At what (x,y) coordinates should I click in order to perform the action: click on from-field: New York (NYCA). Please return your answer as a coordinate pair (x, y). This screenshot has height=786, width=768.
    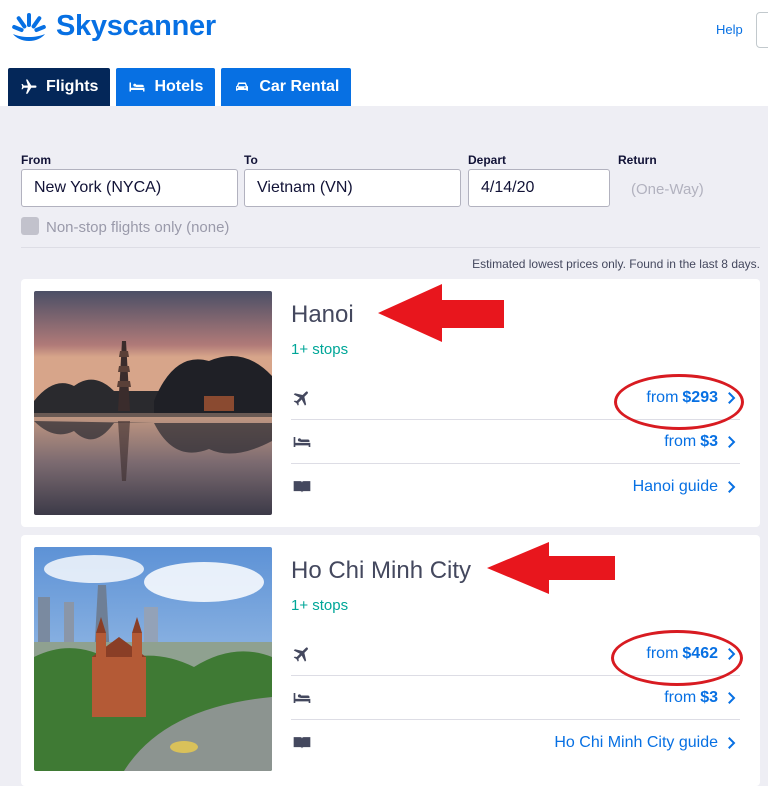
    Looking at the image, I should click on (129, 188).